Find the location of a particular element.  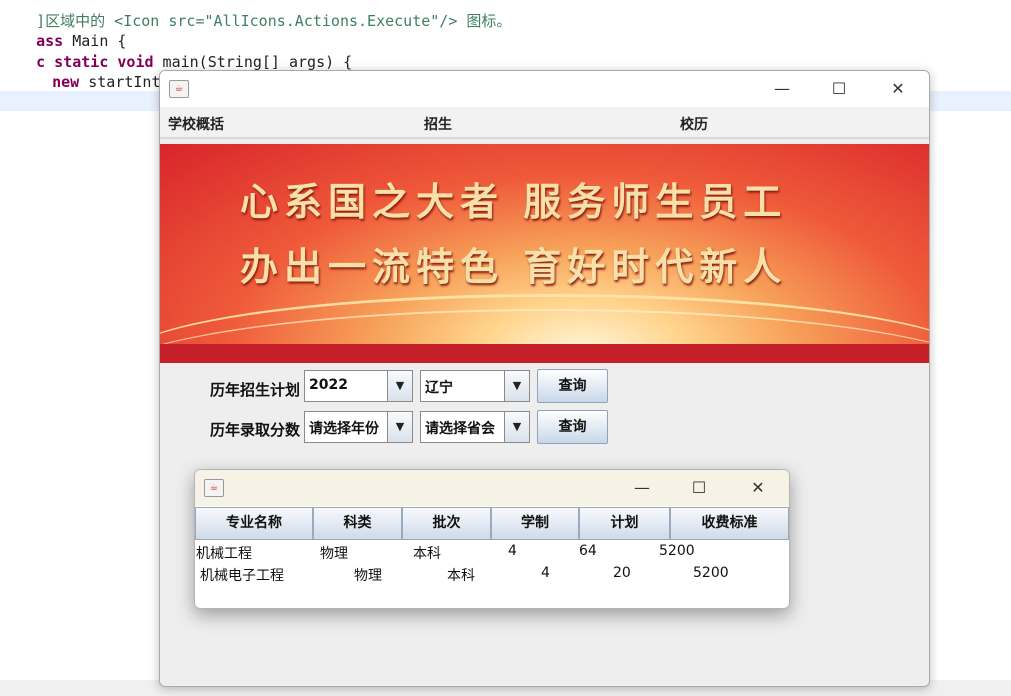

query-score-button: 查询 is located at coordinates (572, 427).